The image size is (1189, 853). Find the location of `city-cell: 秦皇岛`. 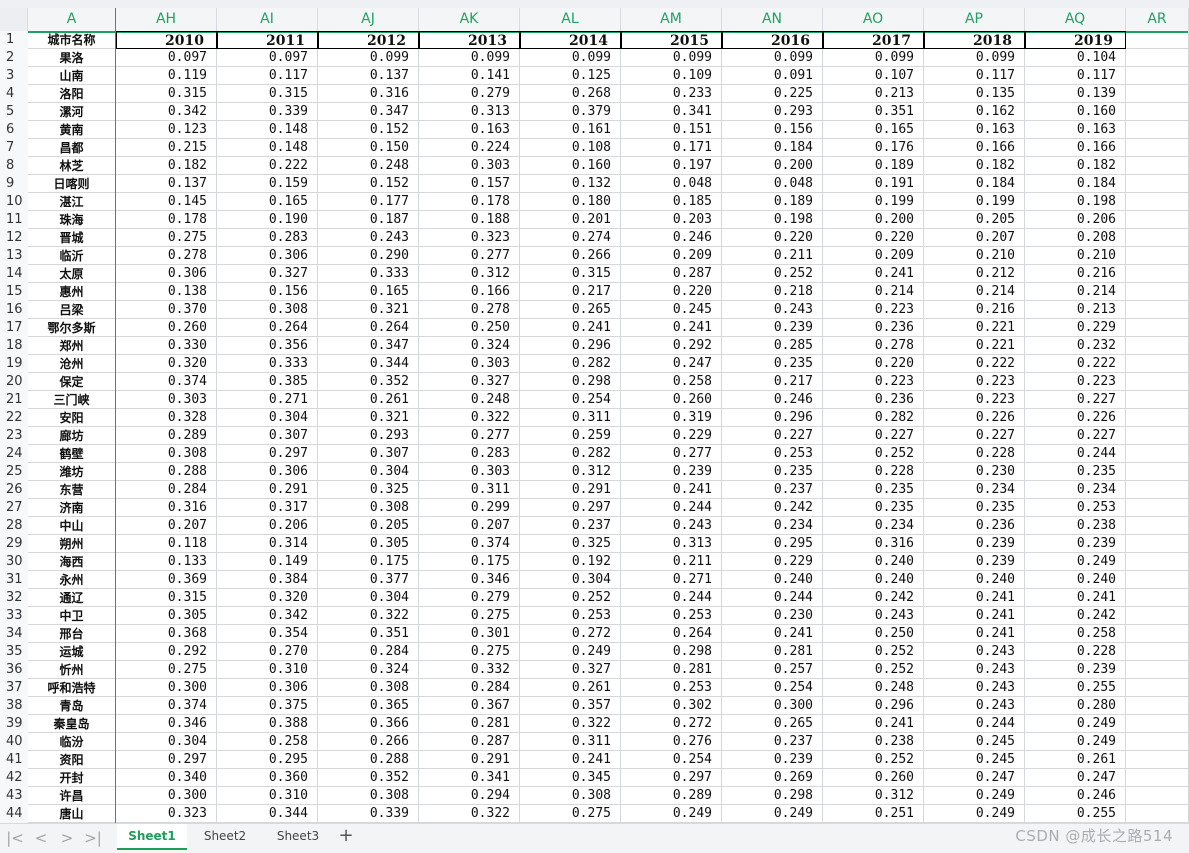

city-cell: 秦皇岛 is located at coordinates (72, 724).